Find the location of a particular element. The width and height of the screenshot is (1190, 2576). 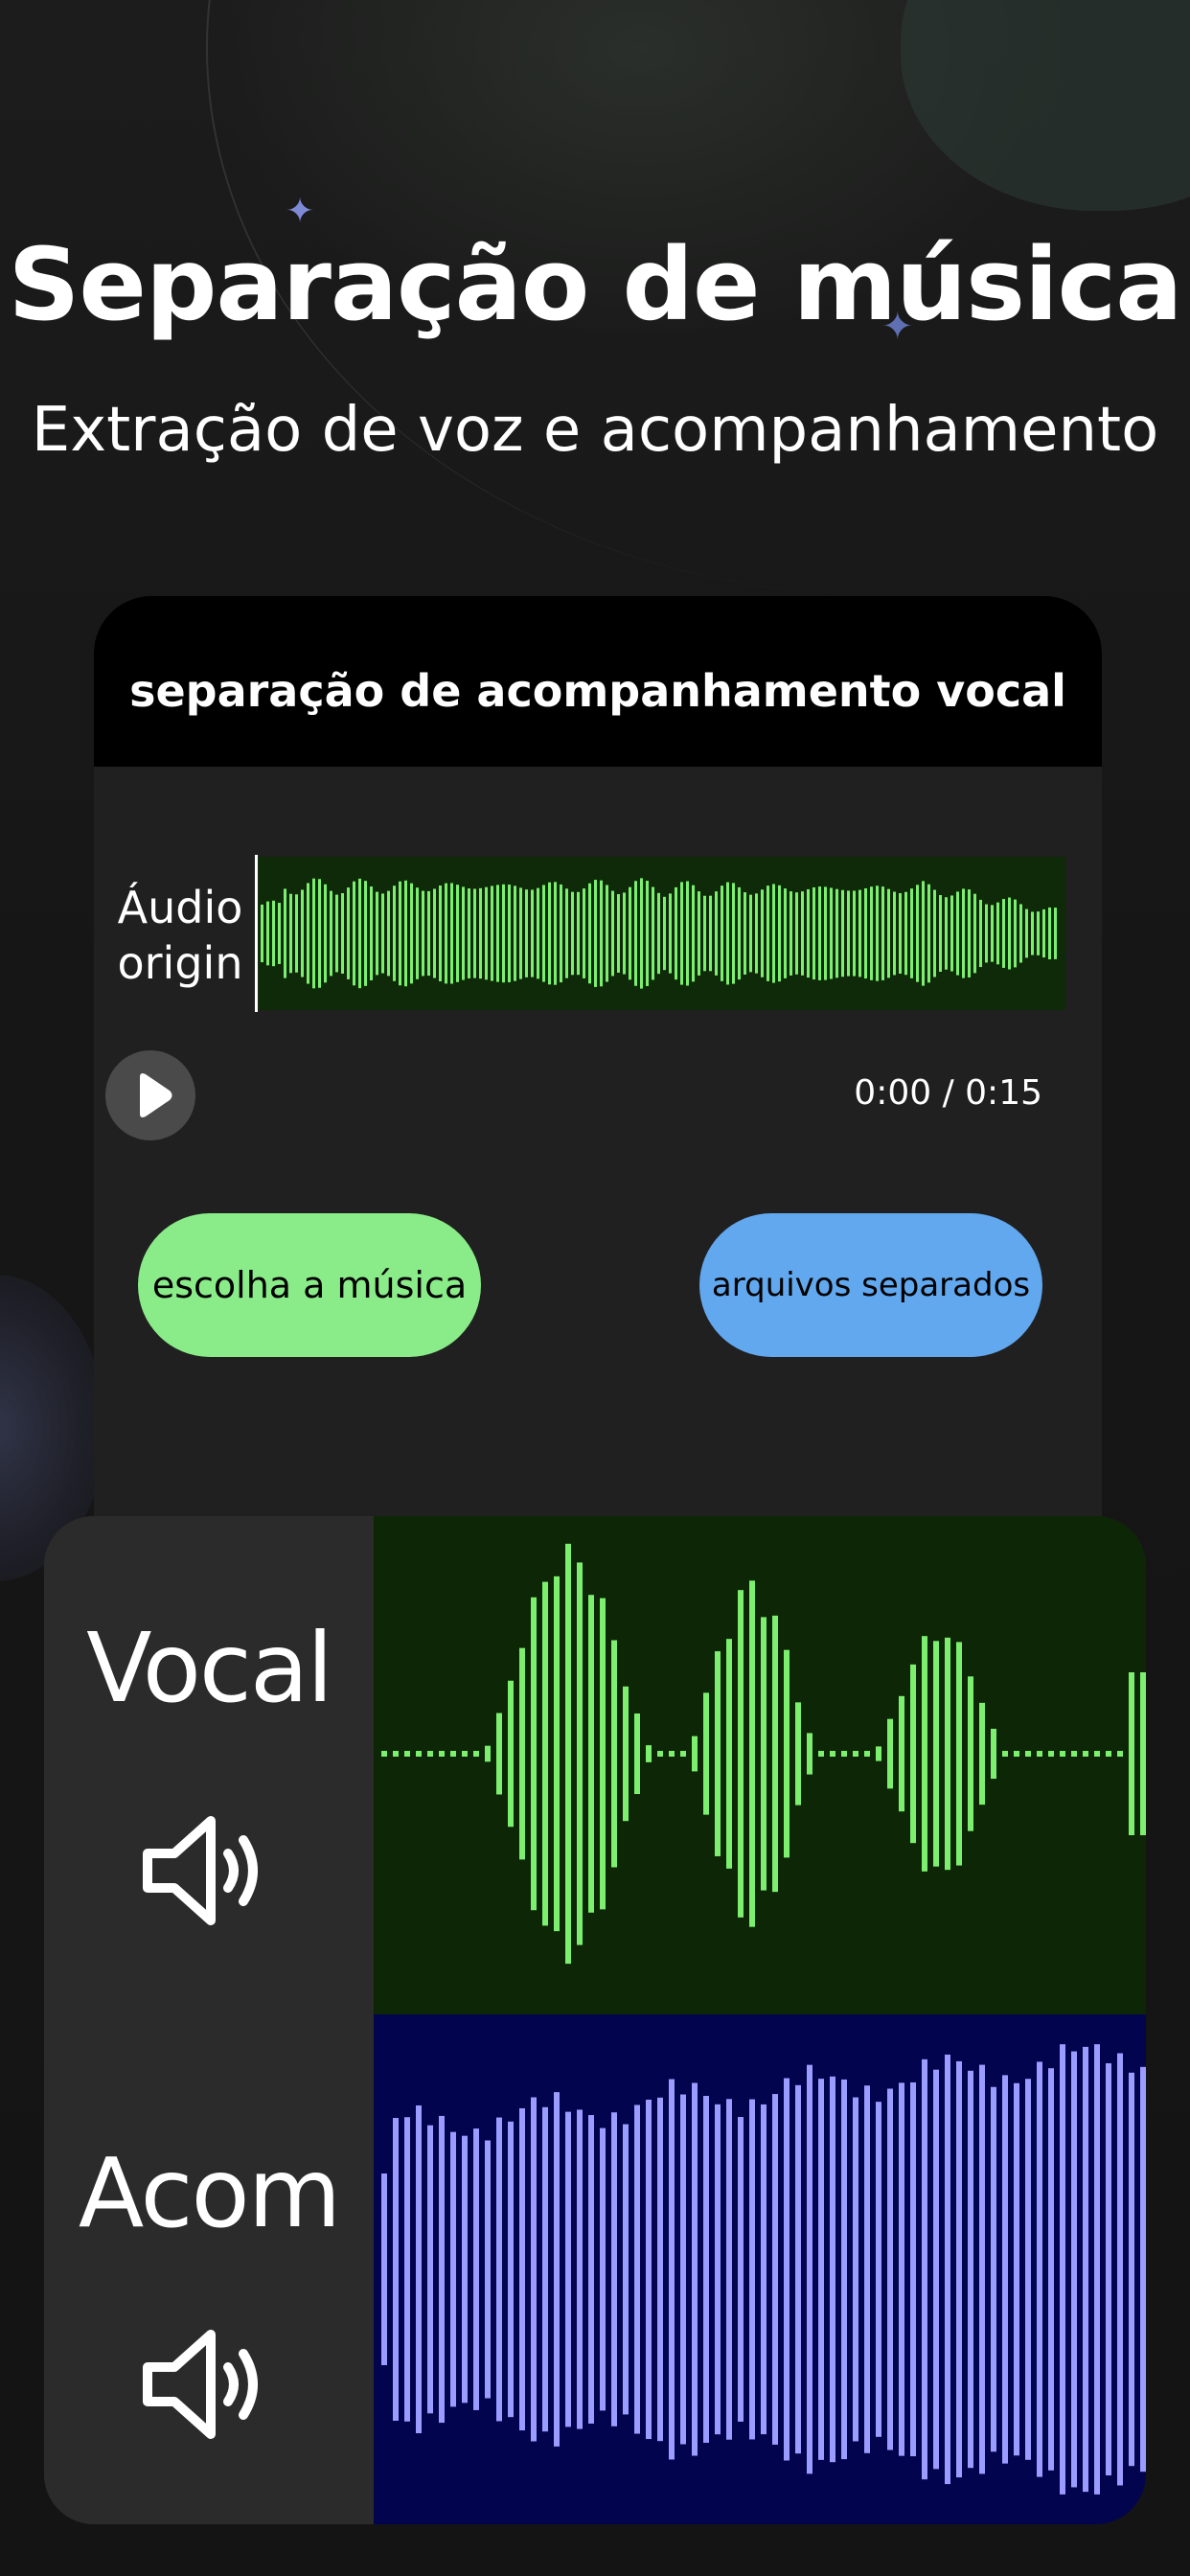

play-button is located at coordinates (150, 1095).